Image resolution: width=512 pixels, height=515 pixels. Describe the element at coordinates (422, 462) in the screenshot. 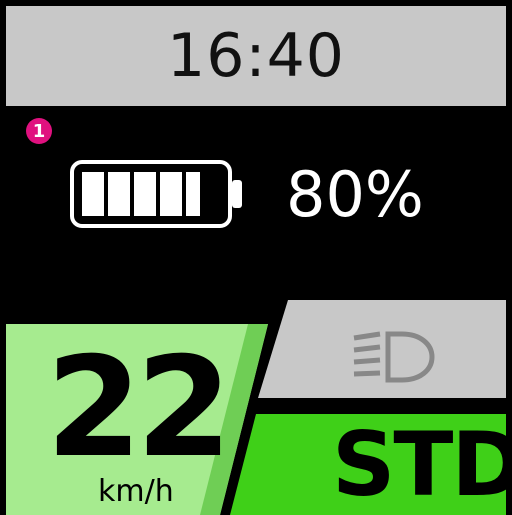

I see `assist-mode-label: STD` at that location.